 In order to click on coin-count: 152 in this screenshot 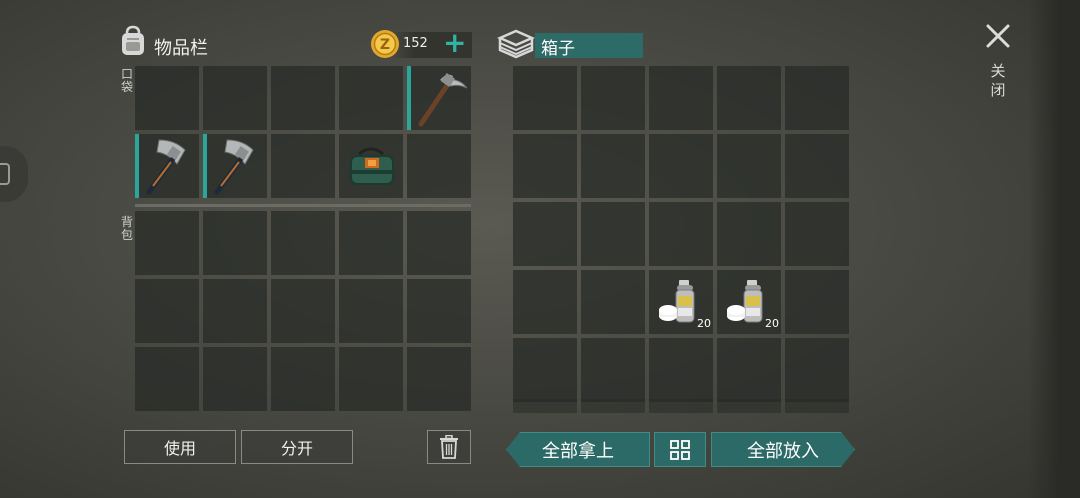, I will do `click(415, 43)`.